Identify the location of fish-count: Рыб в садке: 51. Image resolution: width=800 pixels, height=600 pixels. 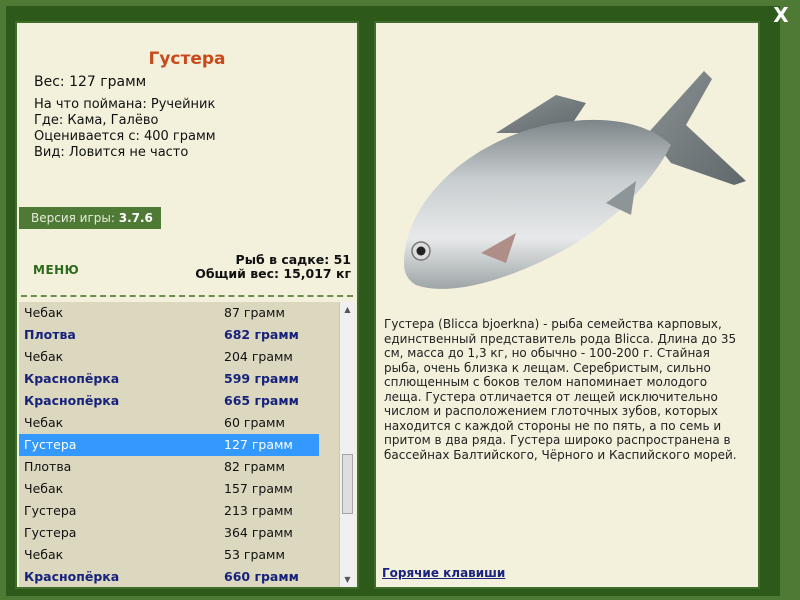
(293, 259).